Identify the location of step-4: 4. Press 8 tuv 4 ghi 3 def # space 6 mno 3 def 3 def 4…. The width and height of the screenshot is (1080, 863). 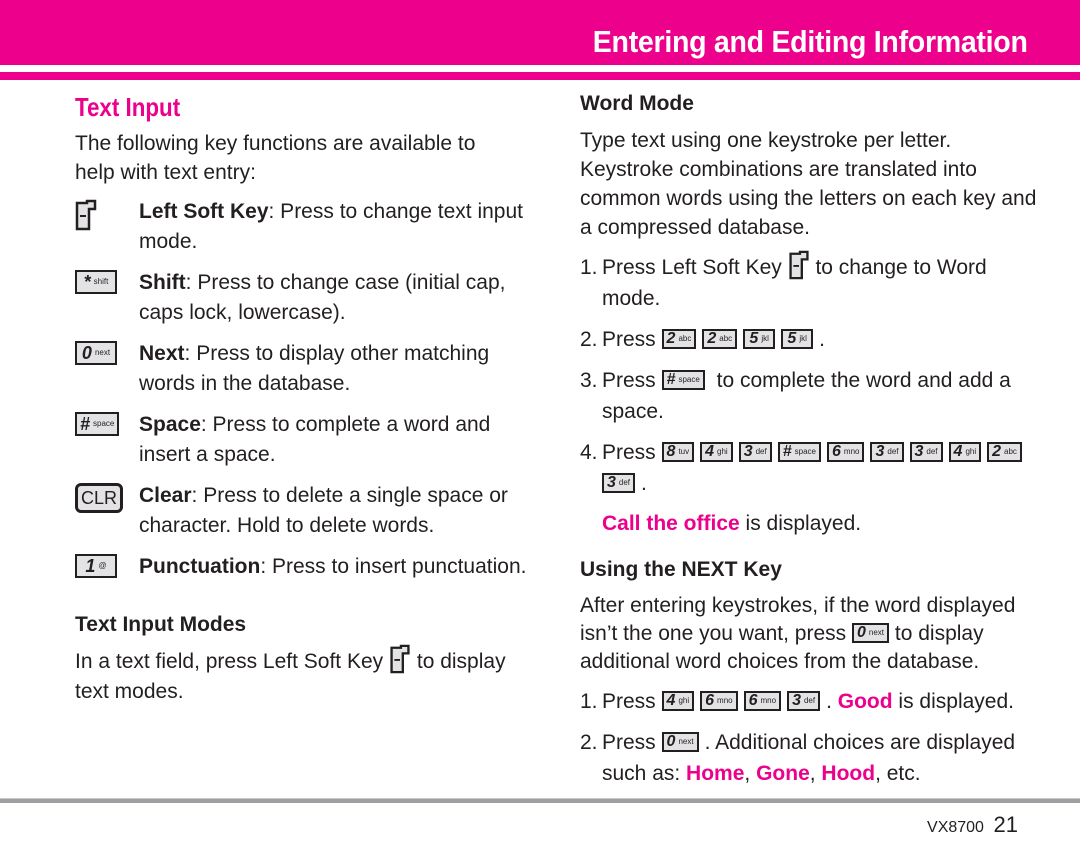
(810, 468).